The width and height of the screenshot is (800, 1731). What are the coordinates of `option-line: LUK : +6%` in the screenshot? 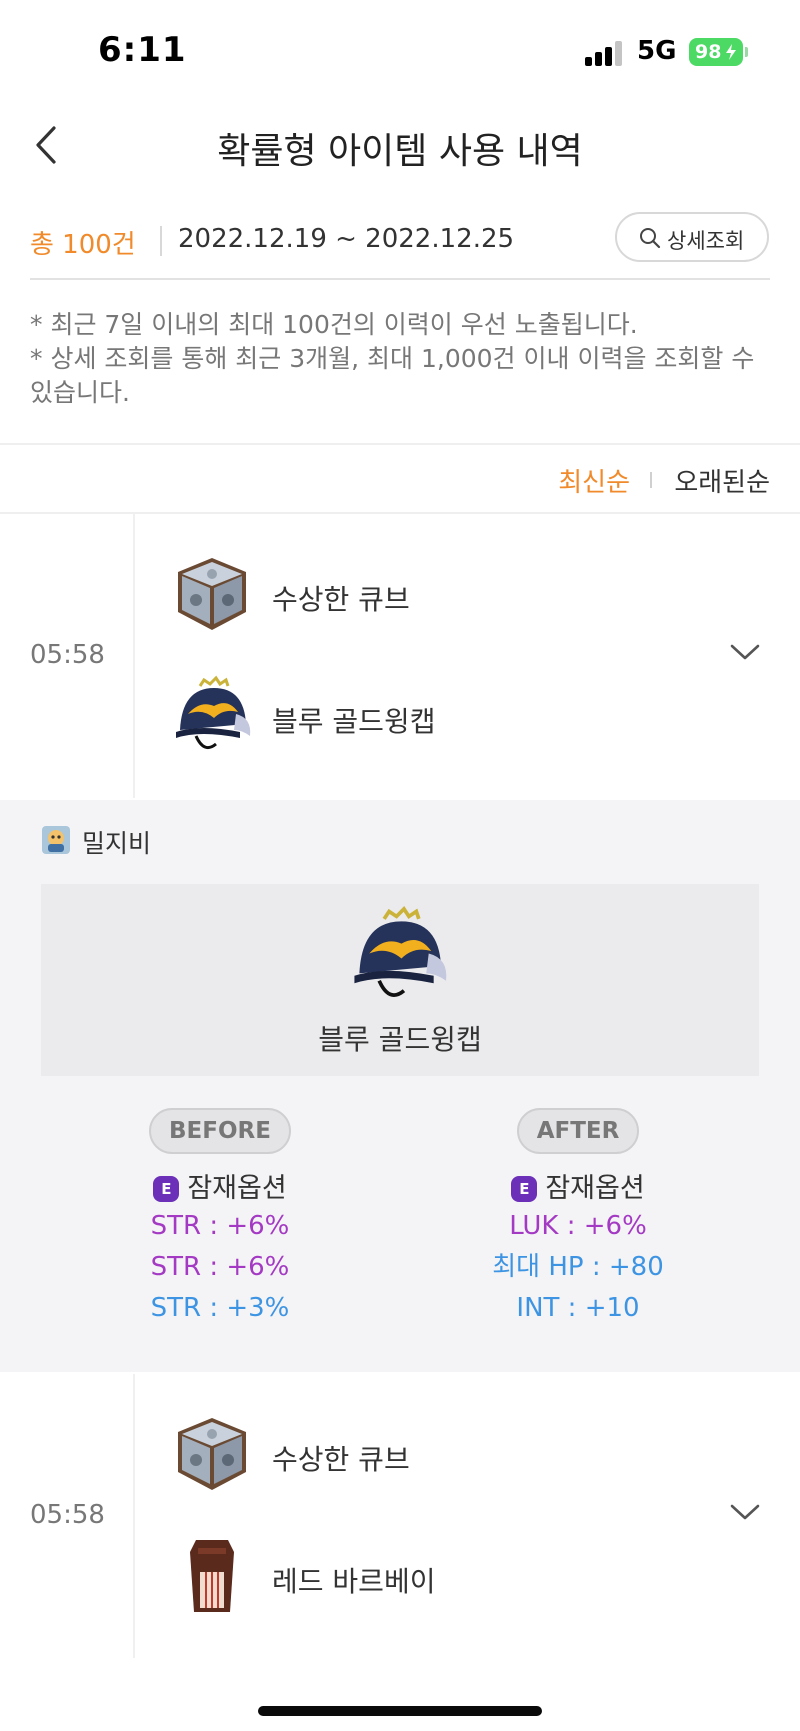 It's located at (578, 1226).